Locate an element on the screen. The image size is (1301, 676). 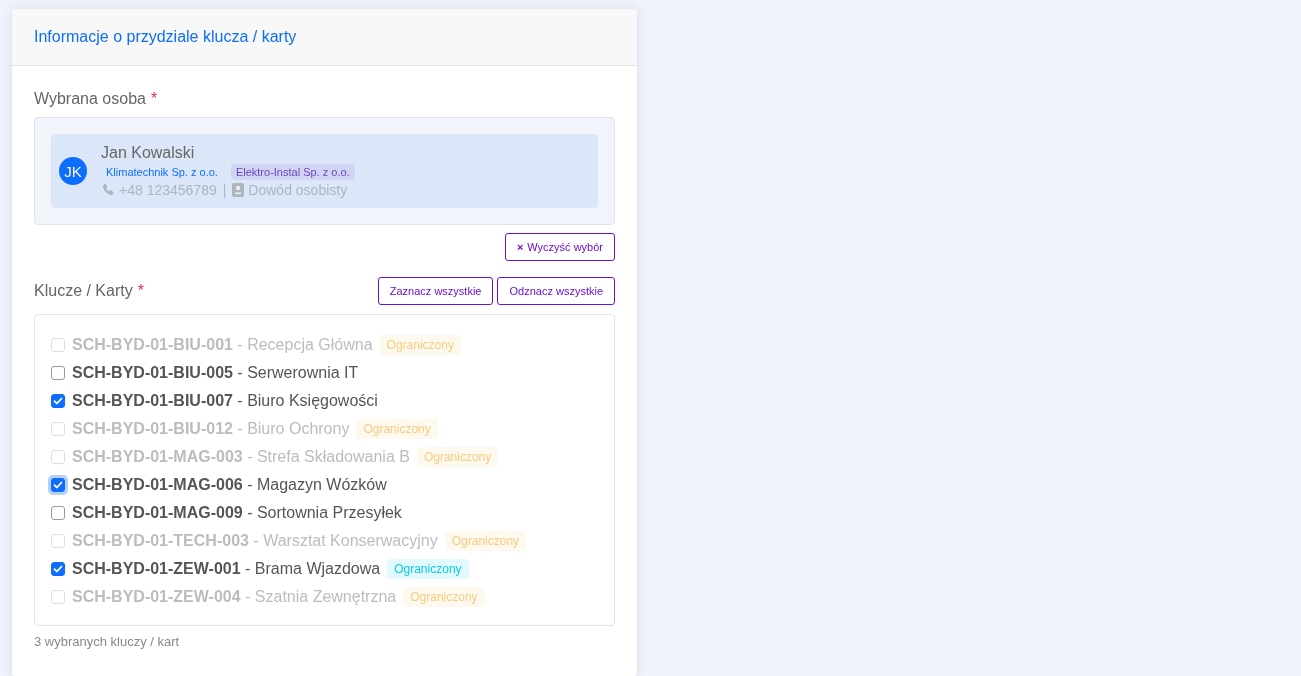
id-card-icon is located at coordinates (238, 190).